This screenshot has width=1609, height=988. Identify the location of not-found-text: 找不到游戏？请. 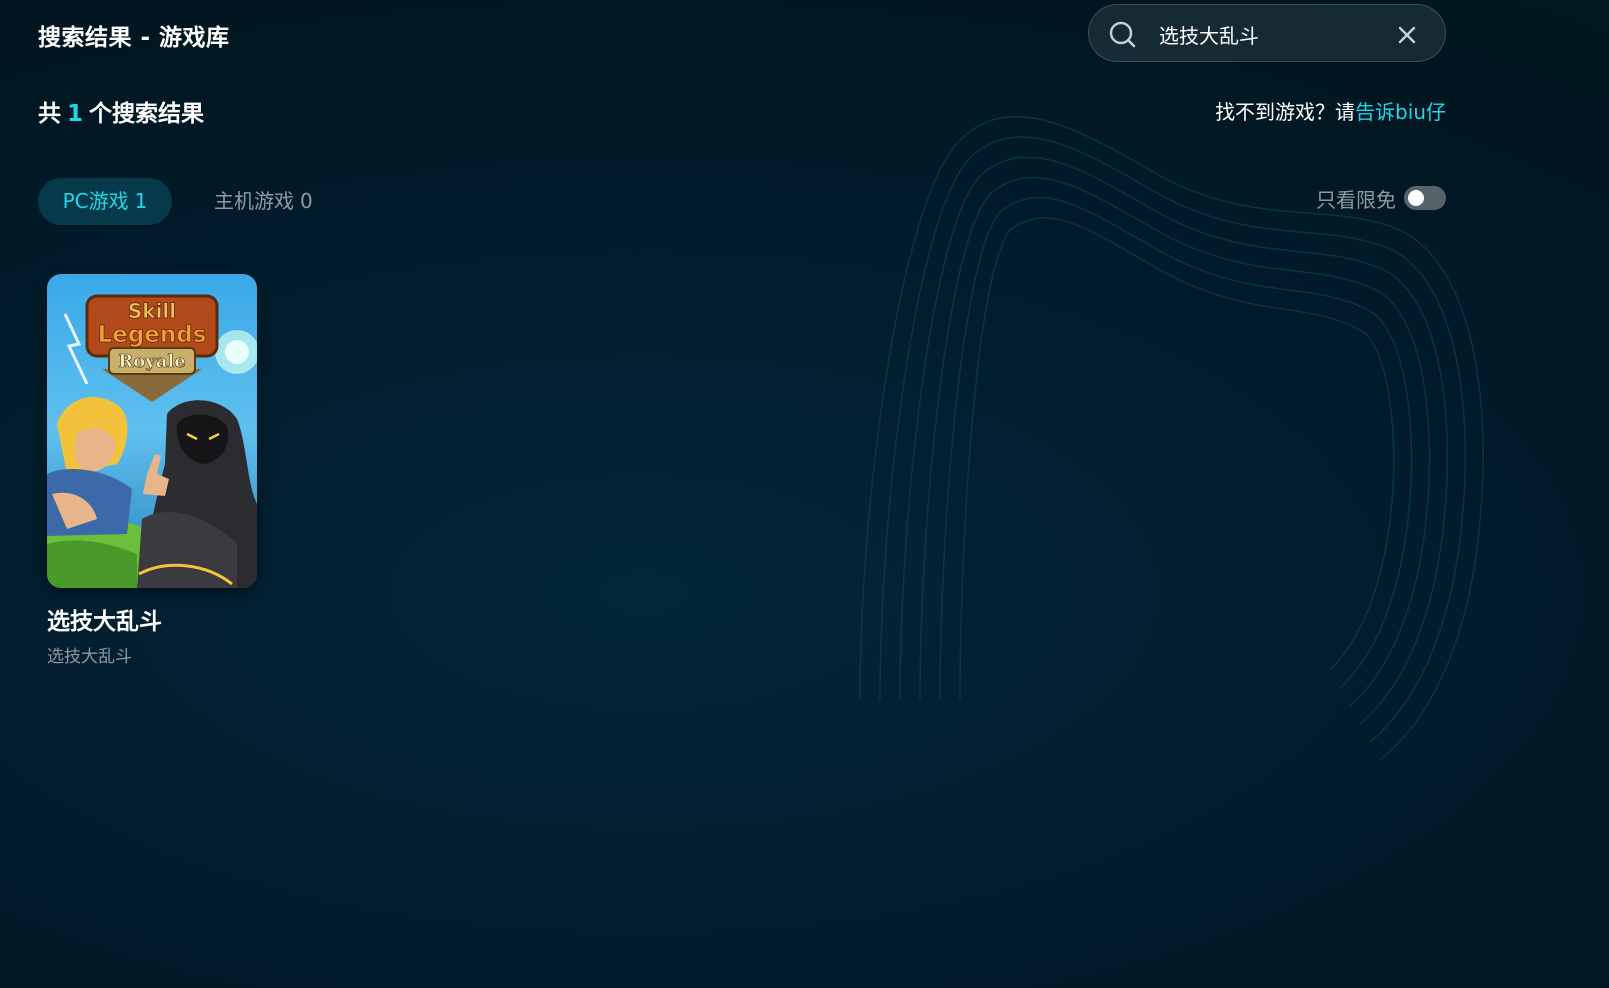
(1285, 112).